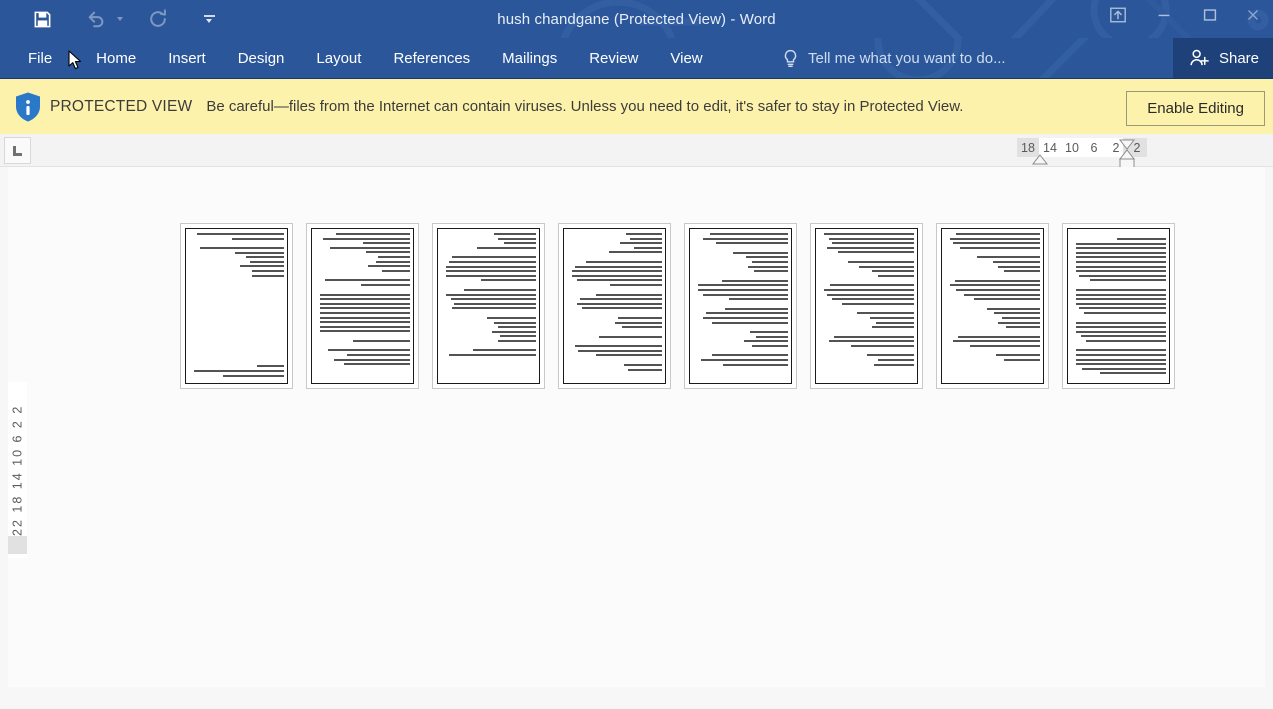 The width and height of the screenshot is (1273, 709). Describe the element at coordinates (158, 19) in the screenshot. I see `redo-button` at that location.